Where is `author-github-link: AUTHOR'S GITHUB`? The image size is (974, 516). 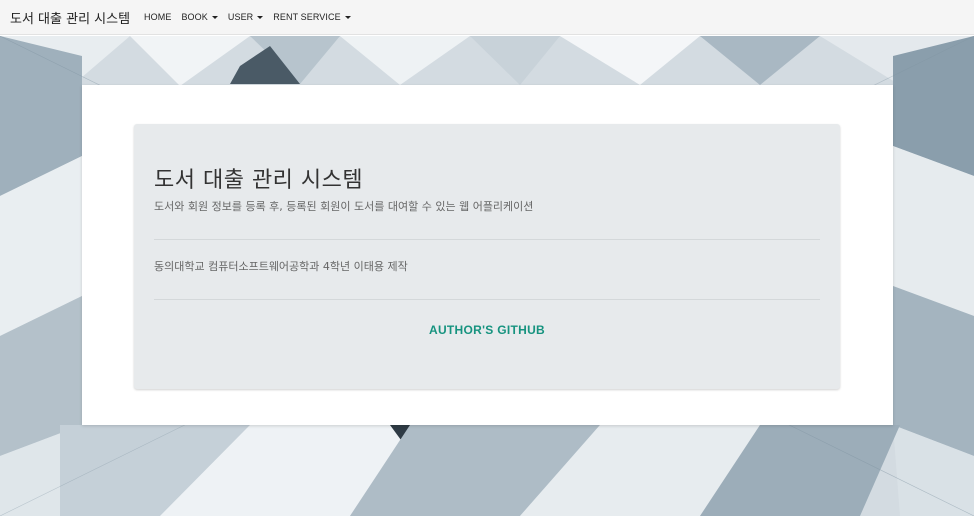 author-github-link: AUTHOR'S GITHUB is located at coordinates (487, 330).